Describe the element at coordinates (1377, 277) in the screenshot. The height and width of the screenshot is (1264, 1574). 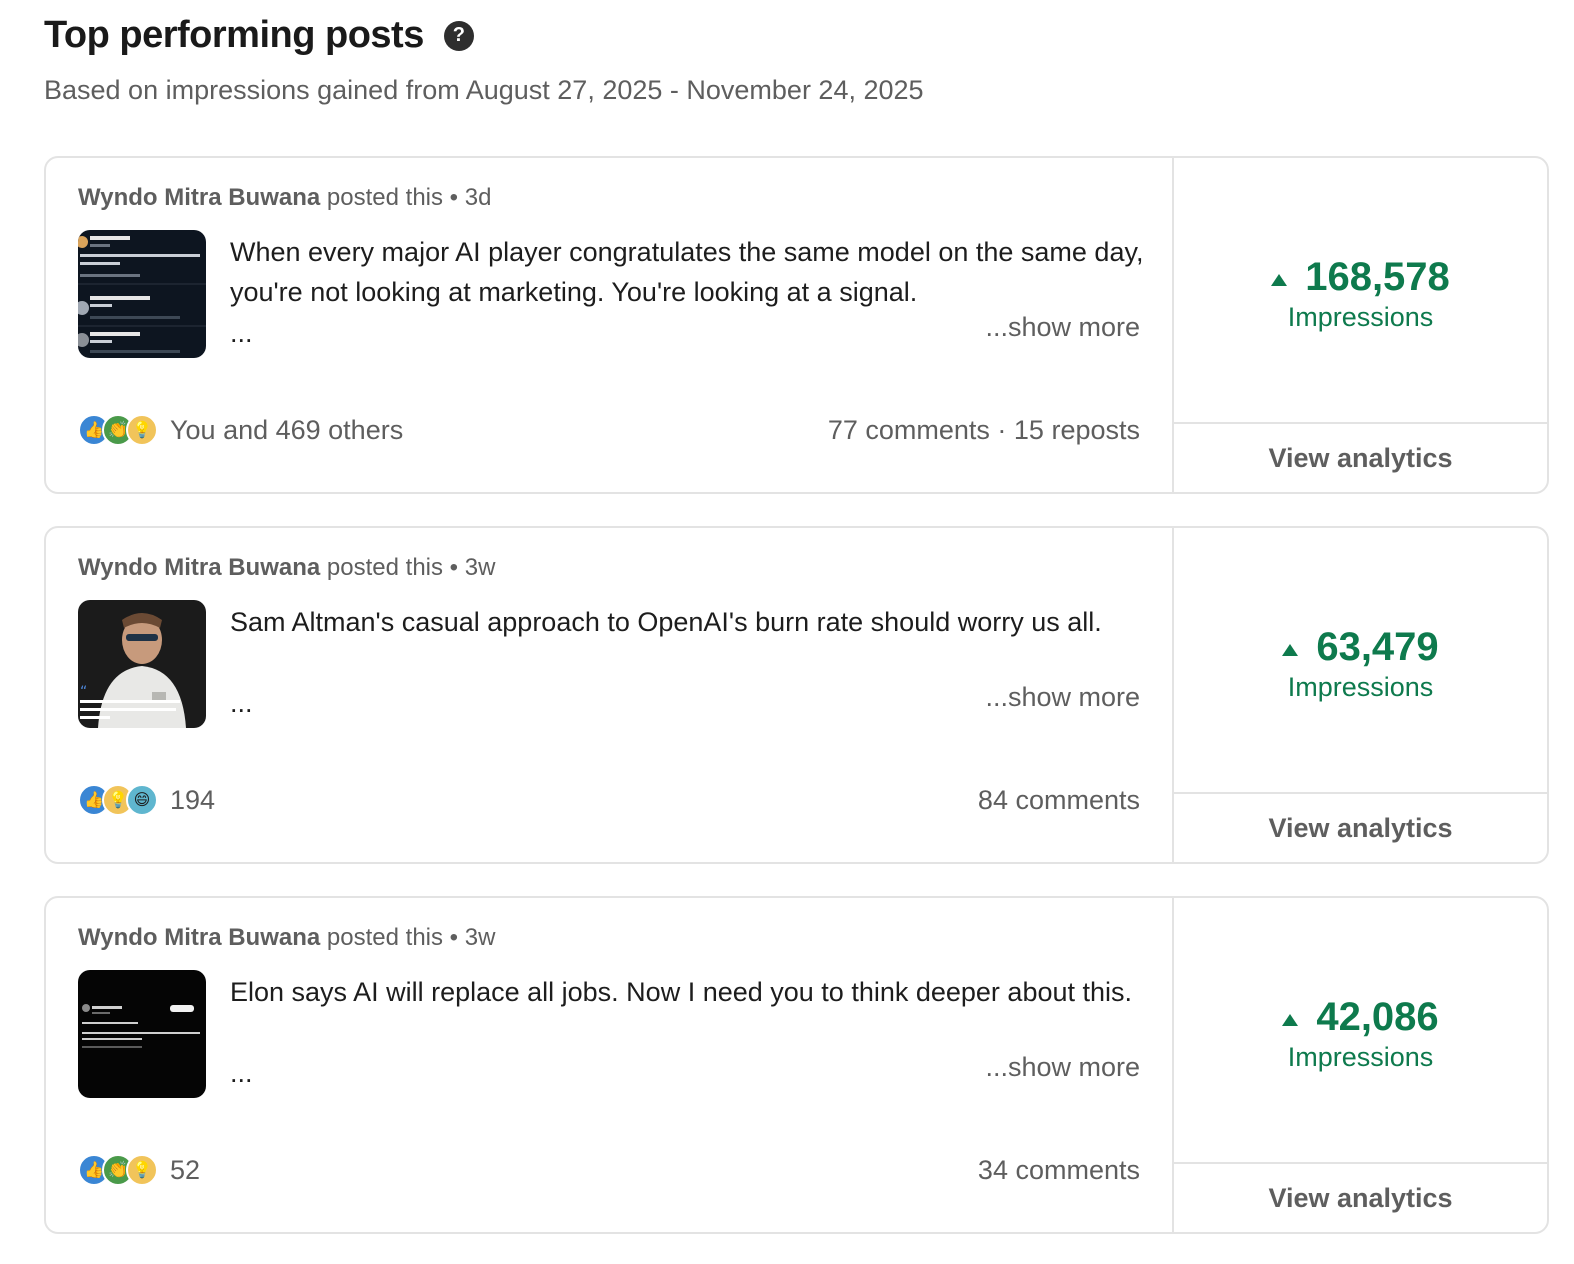
I see `impressions-value: 168,578` at that location.